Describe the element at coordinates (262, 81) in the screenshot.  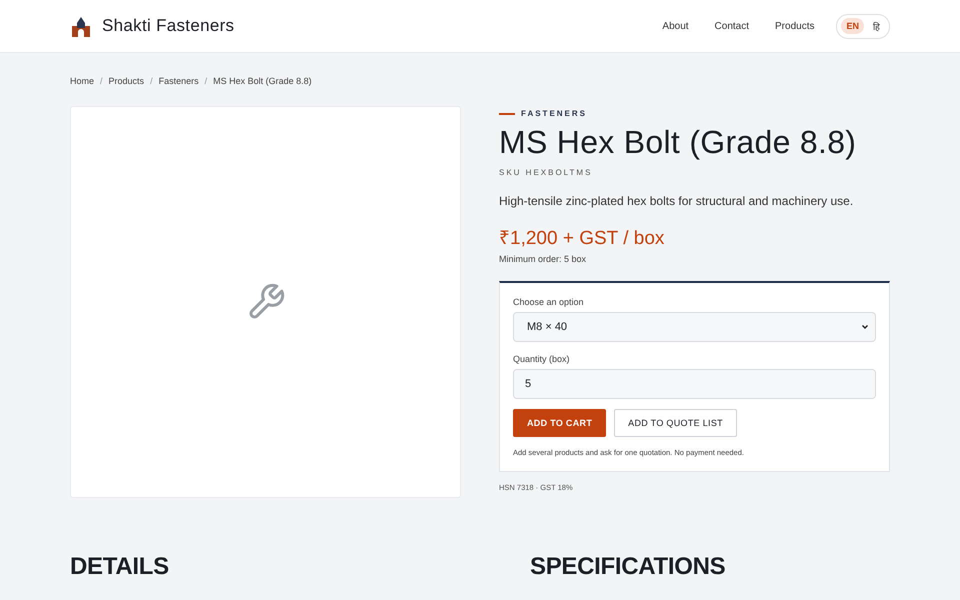
I see `breadcrumb-link: MS Hex Bolt (Grade 8.8)` at that location.